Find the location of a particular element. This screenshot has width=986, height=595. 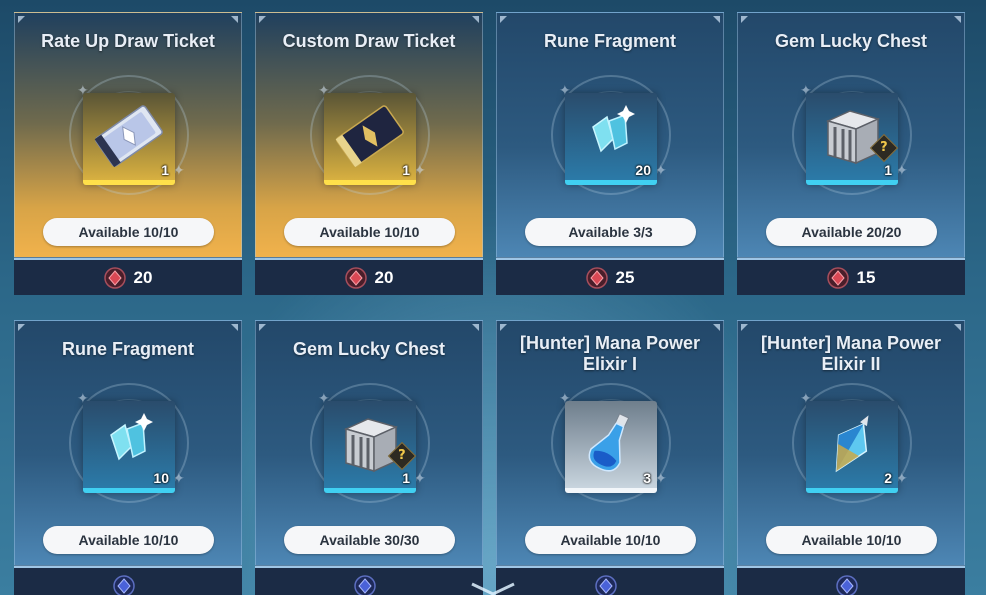

card-panel: Gem Lucky Chest ✦ ✦ ? 1 Available 30/30 is located at coordinates (369, 443).